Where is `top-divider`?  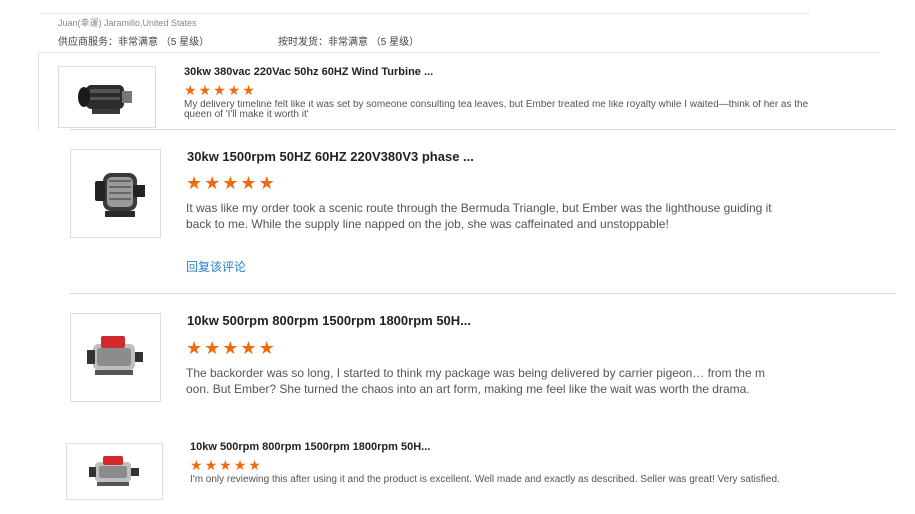
top-divider is located at coordinates (425, 13).